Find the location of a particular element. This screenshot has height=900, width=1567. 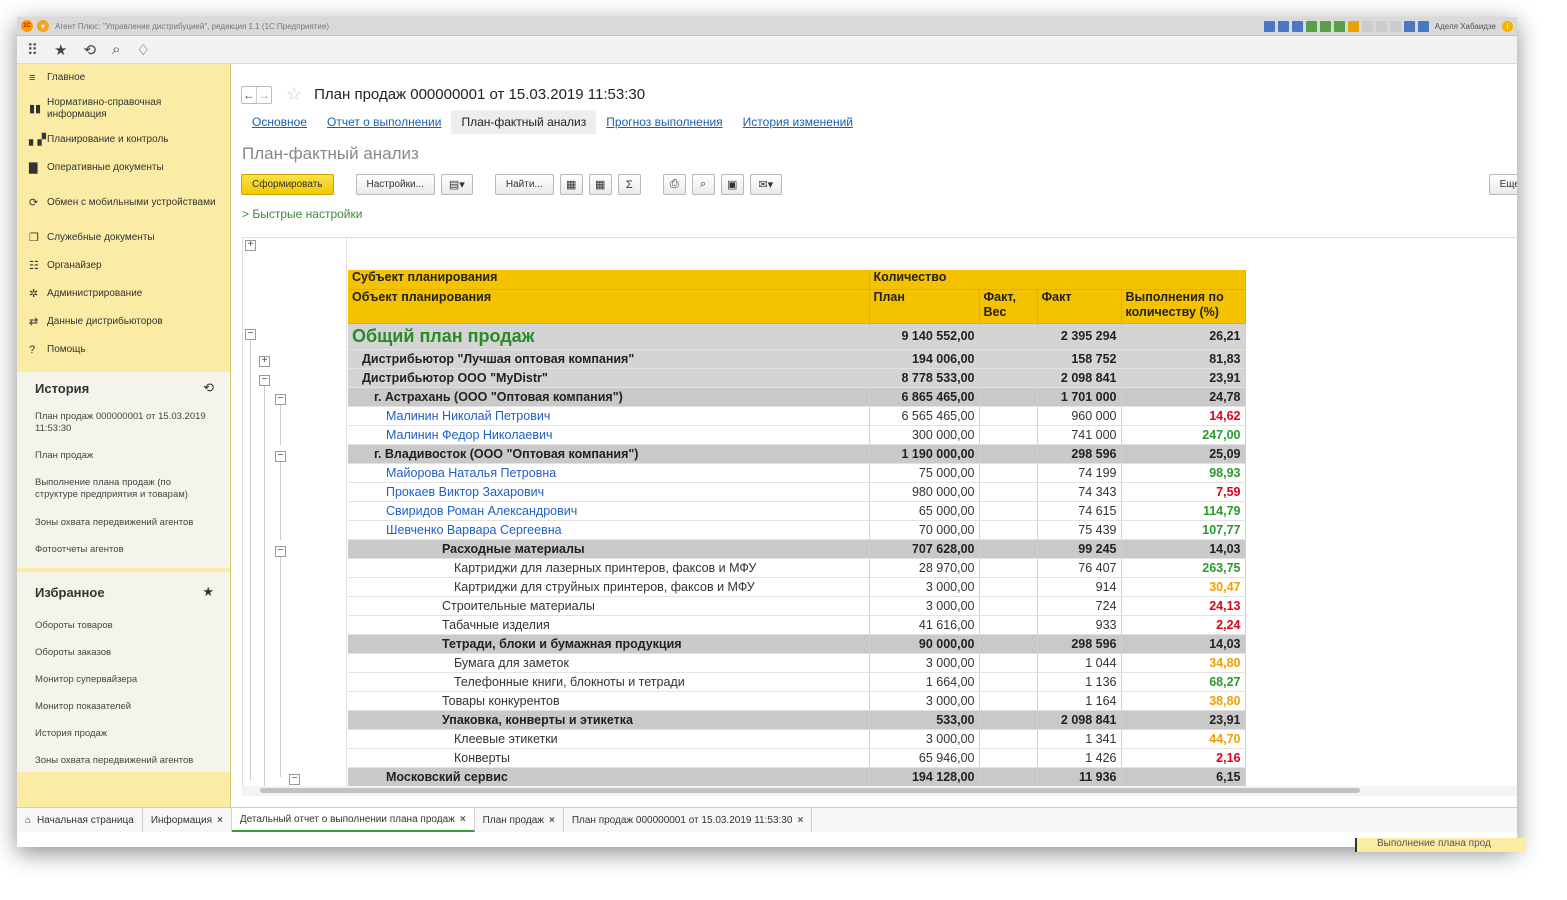

download-icon is located at coordinates (1325, 26).